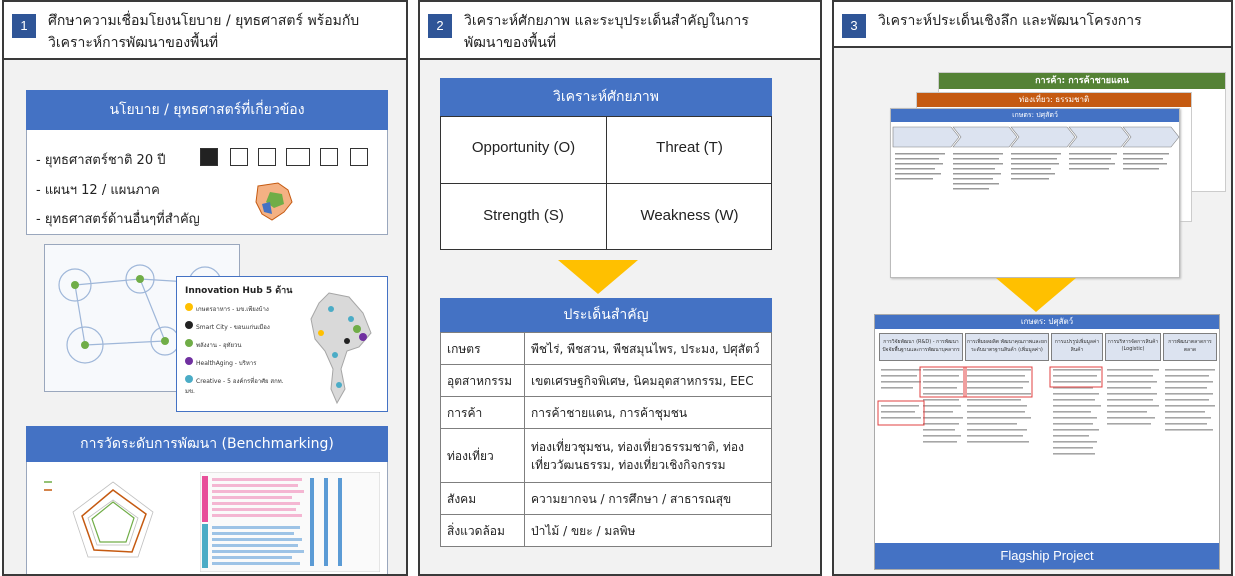 The height and width of the screenshot is (576, 1235). Describe the element at coordinates (1010, 21) in the screenshot. I see `panel-title: วิเคราะห์ประเด็นเชิงลึก และพัฒนาโครงการ` at that location.